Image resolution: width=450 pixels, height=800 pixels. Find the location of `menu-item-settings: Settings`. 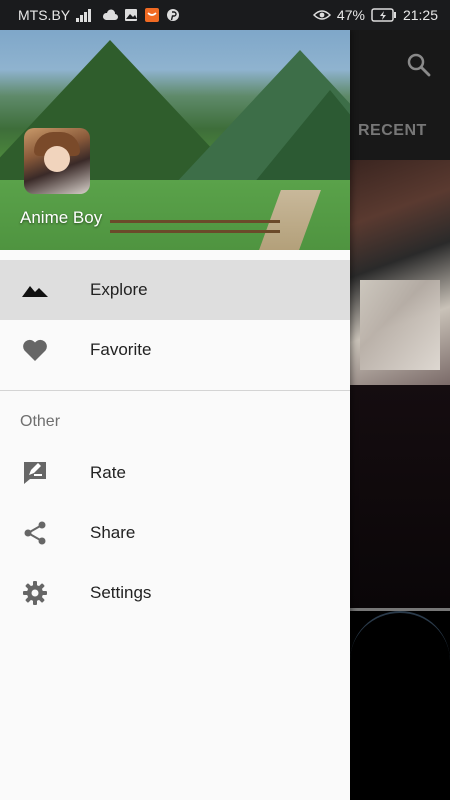

menu-item-settings: Settings is located at coordinates (175, 593).